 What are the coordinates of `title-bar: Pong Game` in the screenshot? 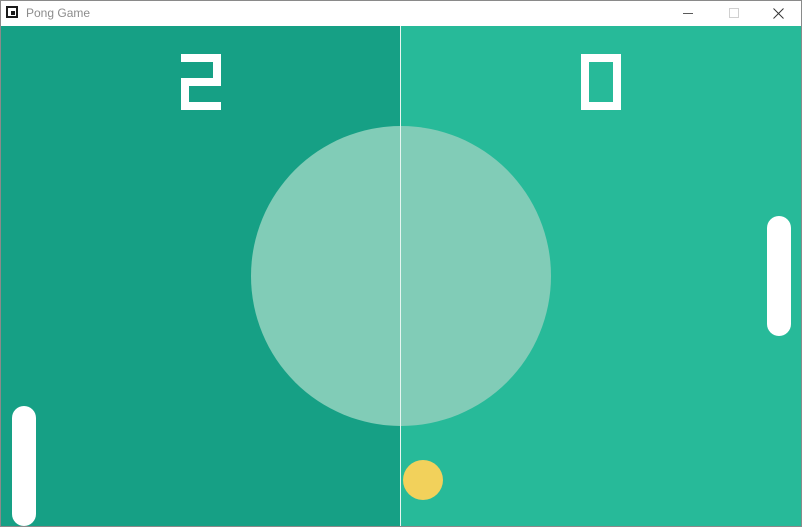 It's located at (401, 13).